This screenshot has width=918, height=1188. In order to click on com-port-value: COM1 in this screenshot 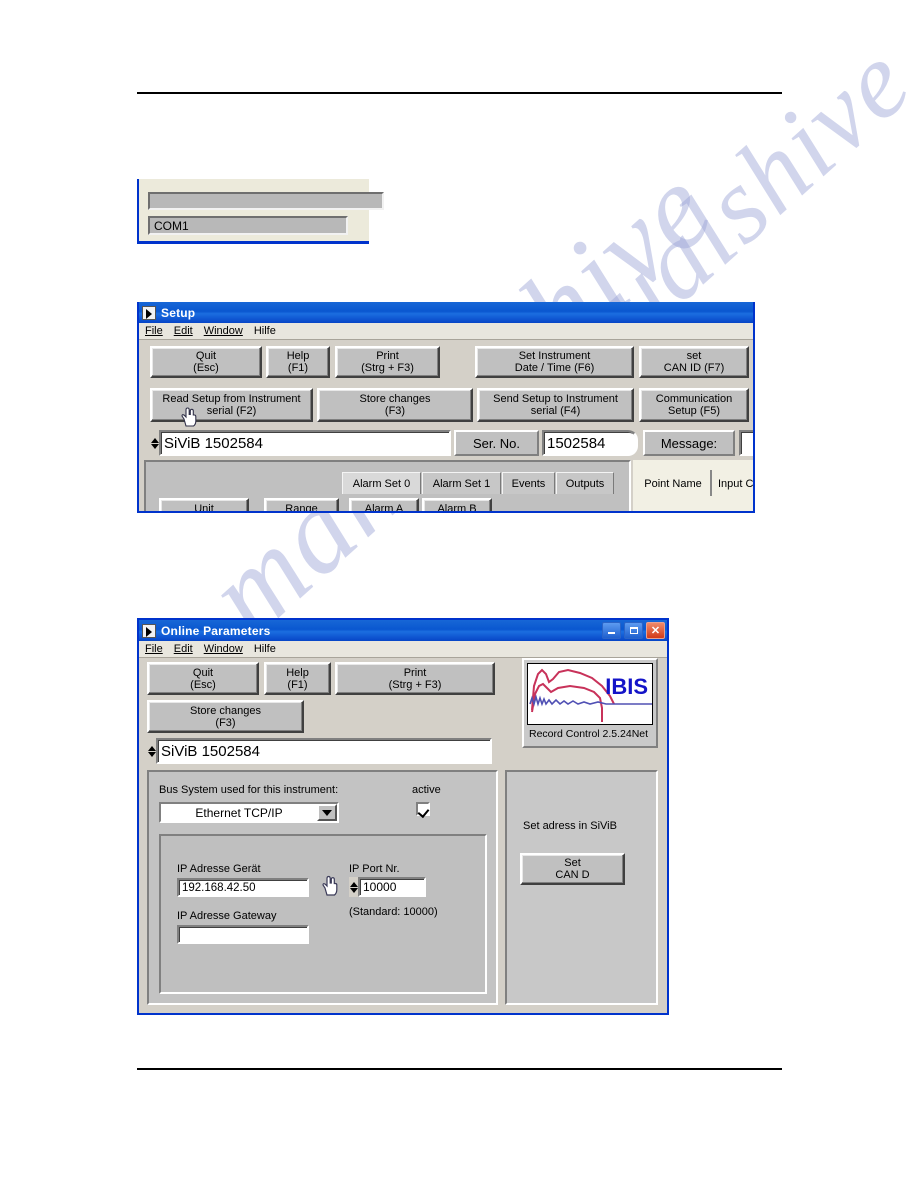, I will do `click(171, 225)`.